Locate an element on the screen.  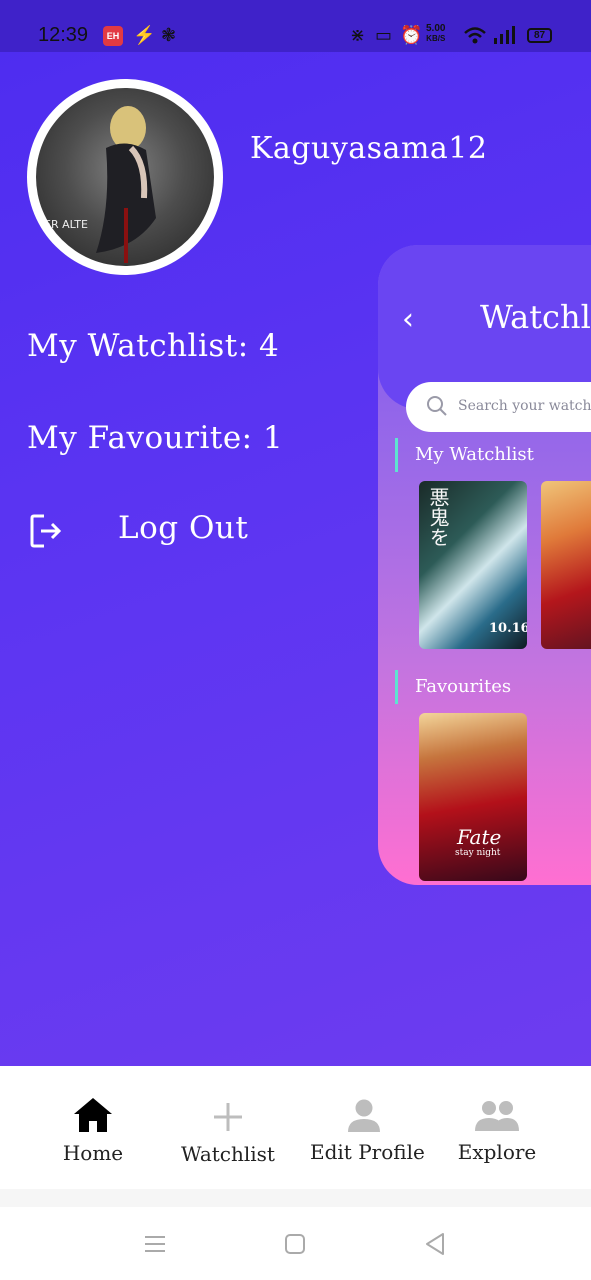
nav-watchlist: Watchlist is located at coordinates (228, 1127).